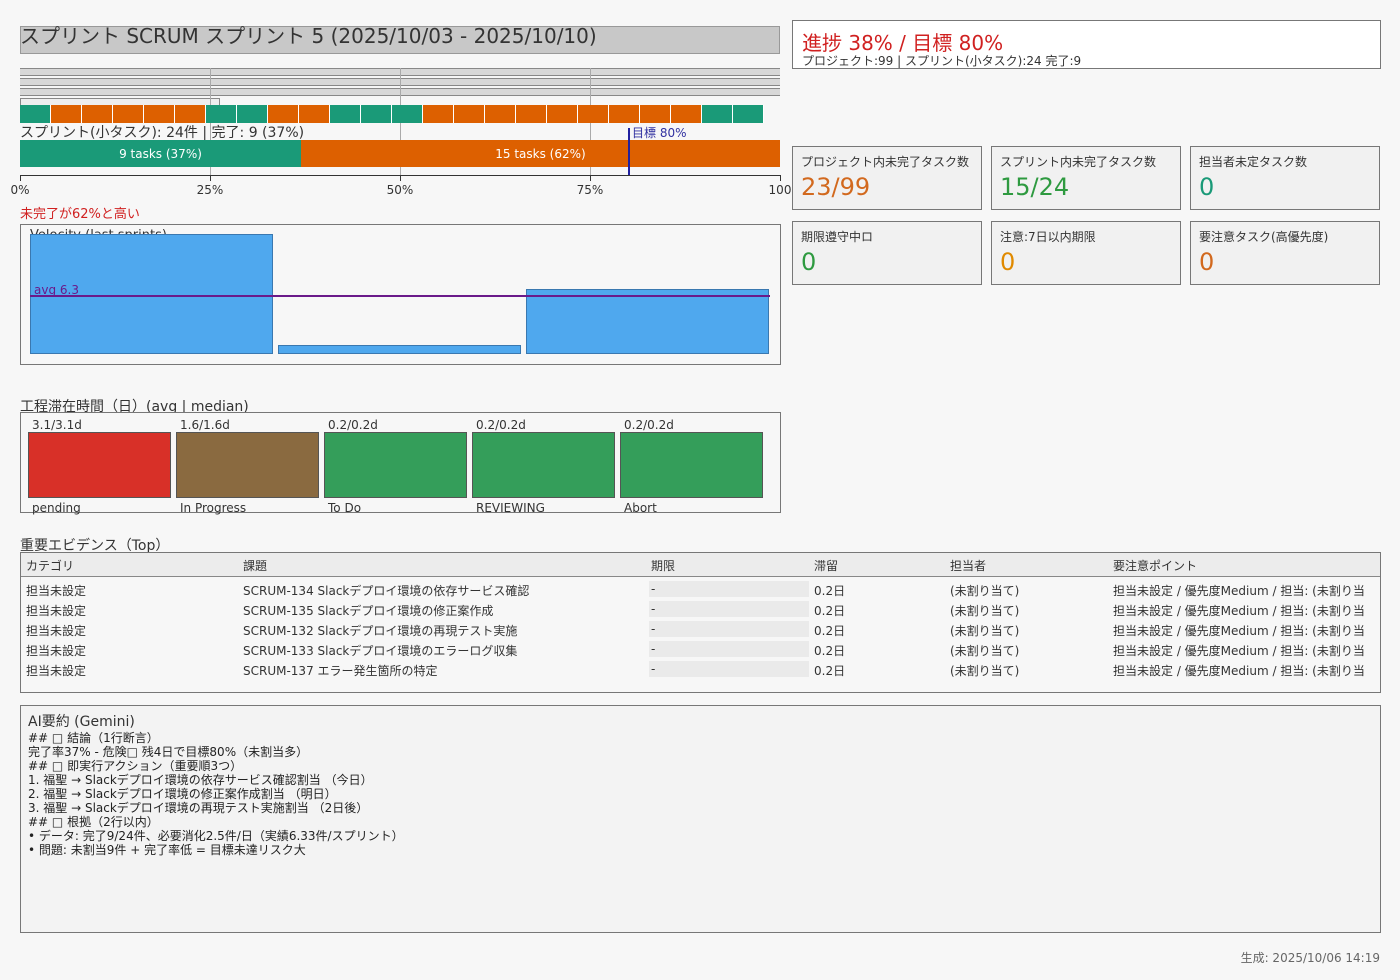  What do you see at coordinates (649, 425) in the screenshot?
I see `stage-value: 0.2/0.2d` at bounding box center [649, 425].